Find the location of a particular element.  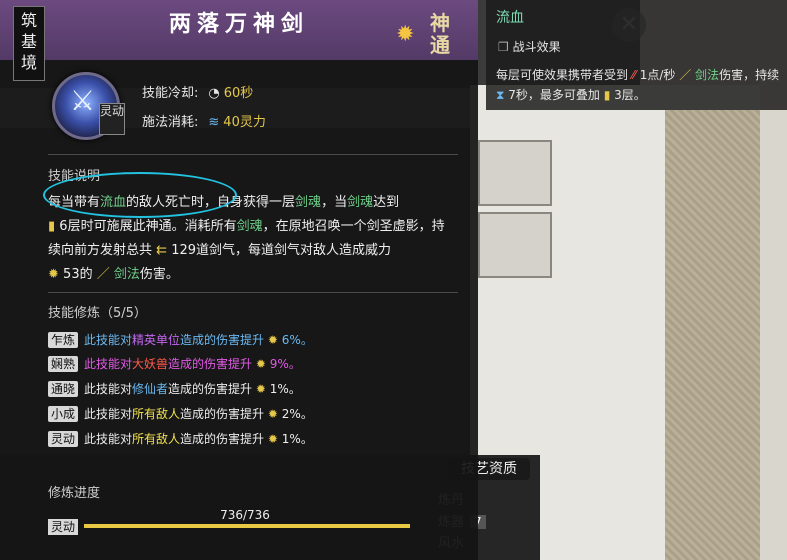

realm-badge: 筑基境 is located at coordinates (29, 43).